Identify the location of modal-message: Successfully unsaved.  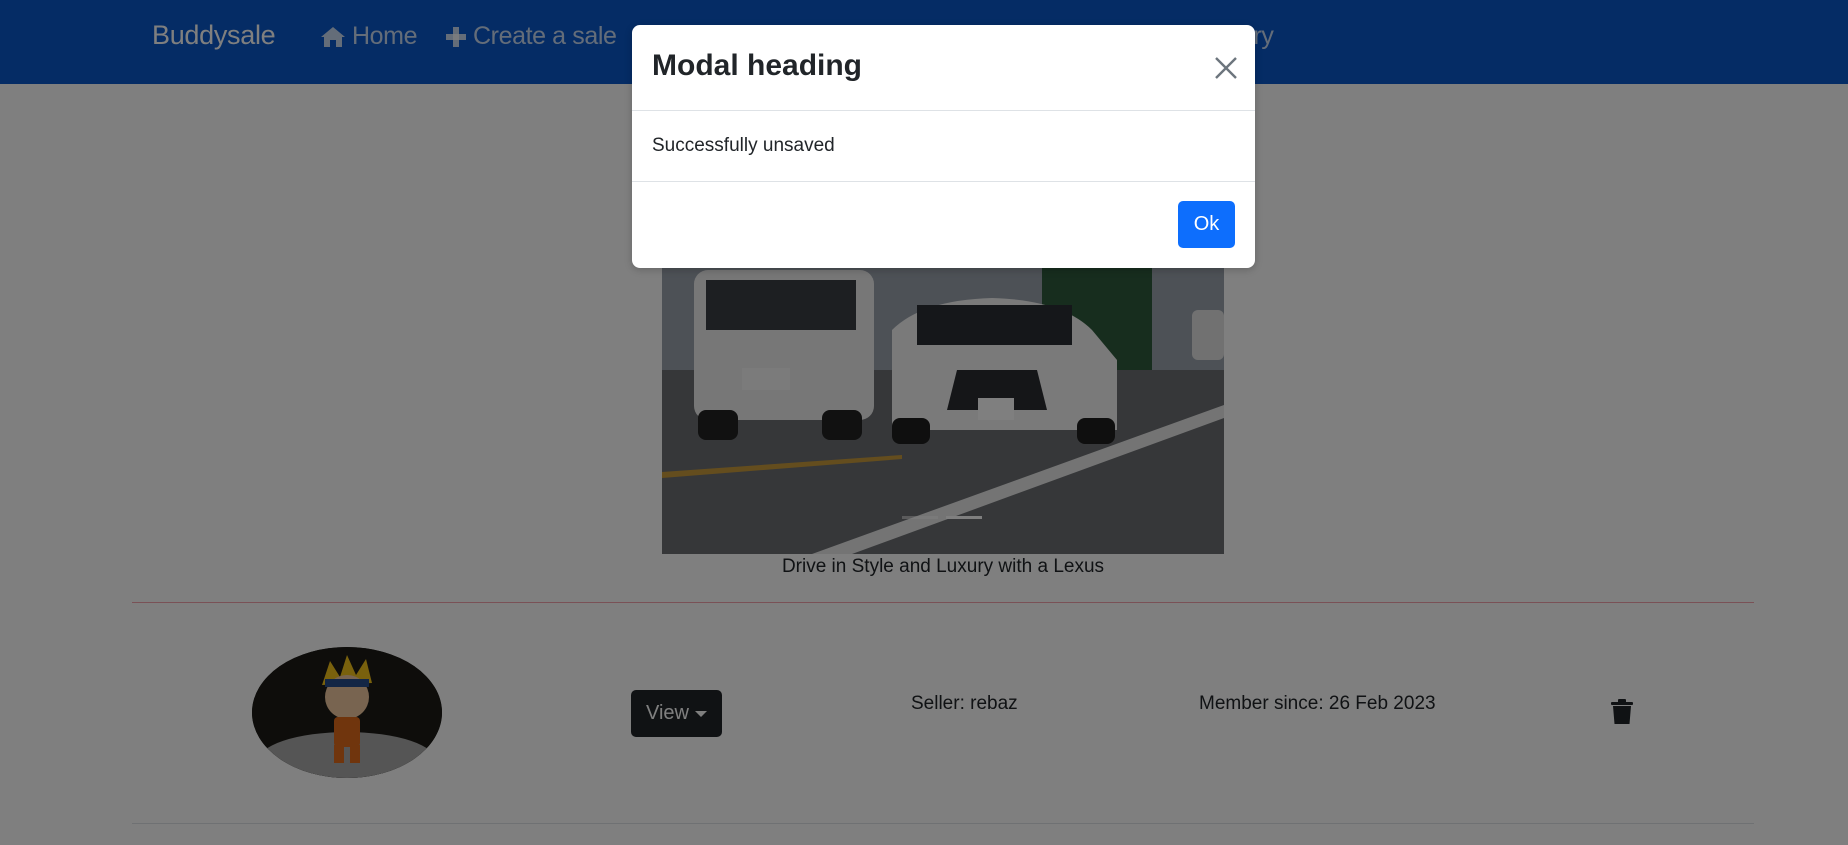
(743, 145).